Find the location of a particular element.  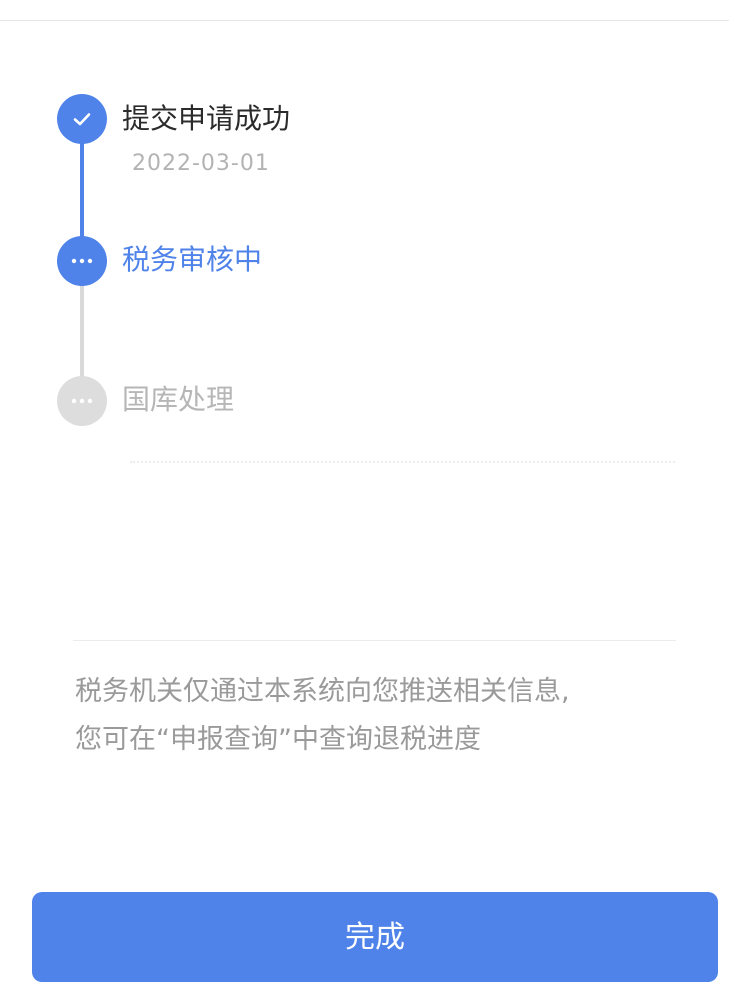

timeline-connector-pending is located at coordinates (82, 330).